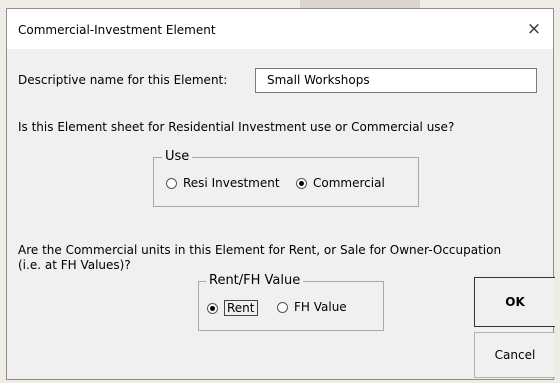 The height and width of the screenshot is (383, 560). I want to click on rent-question-line2: (i.e. at FH Values)?, so click(74, 265).